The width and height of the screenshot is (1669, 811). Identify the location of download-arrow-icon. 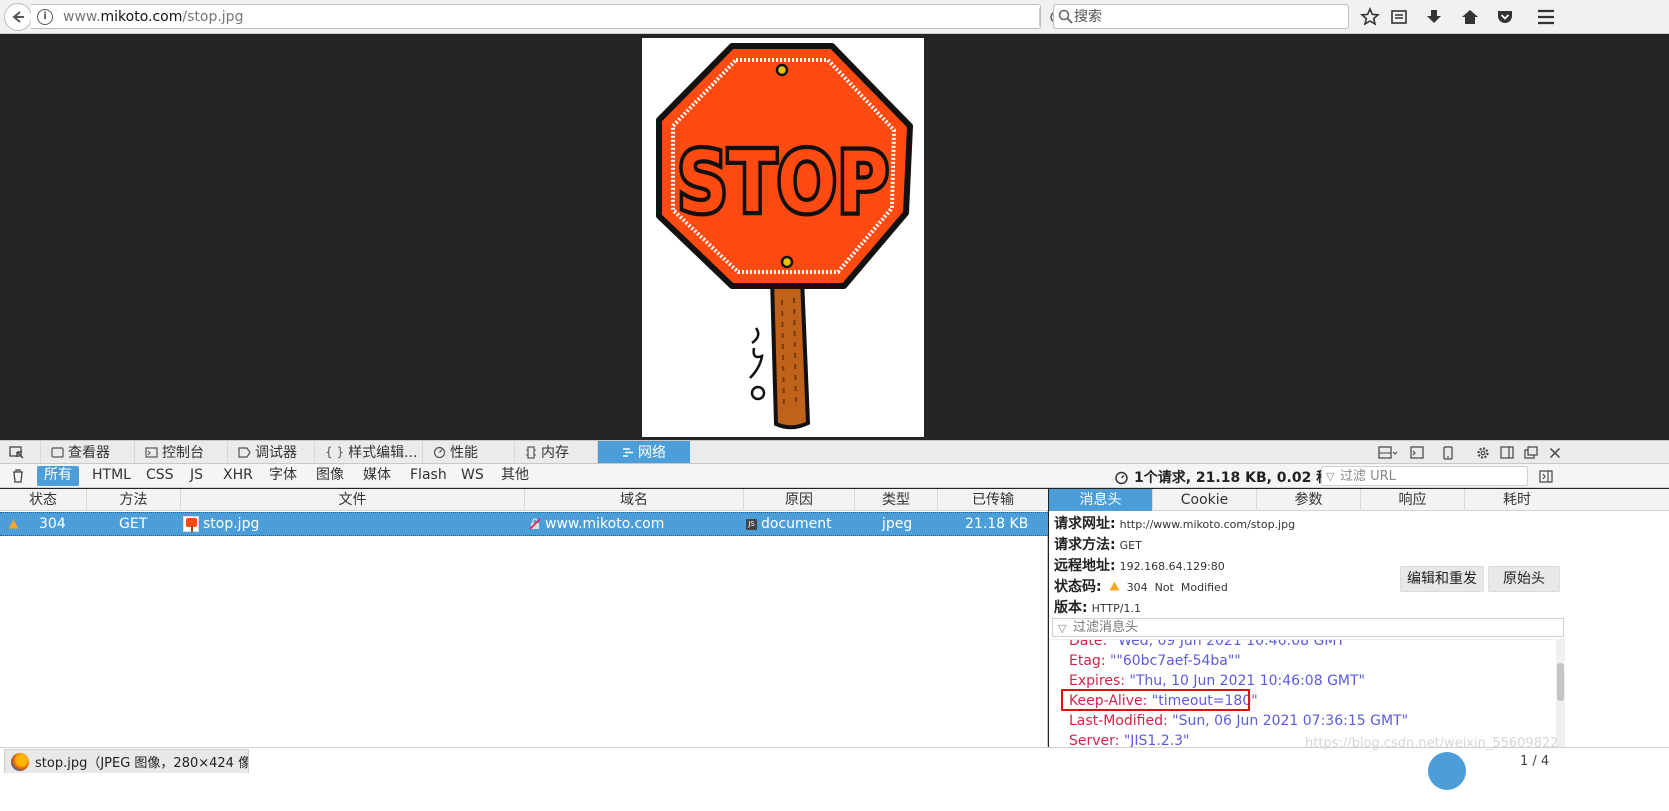
(1434, 16).